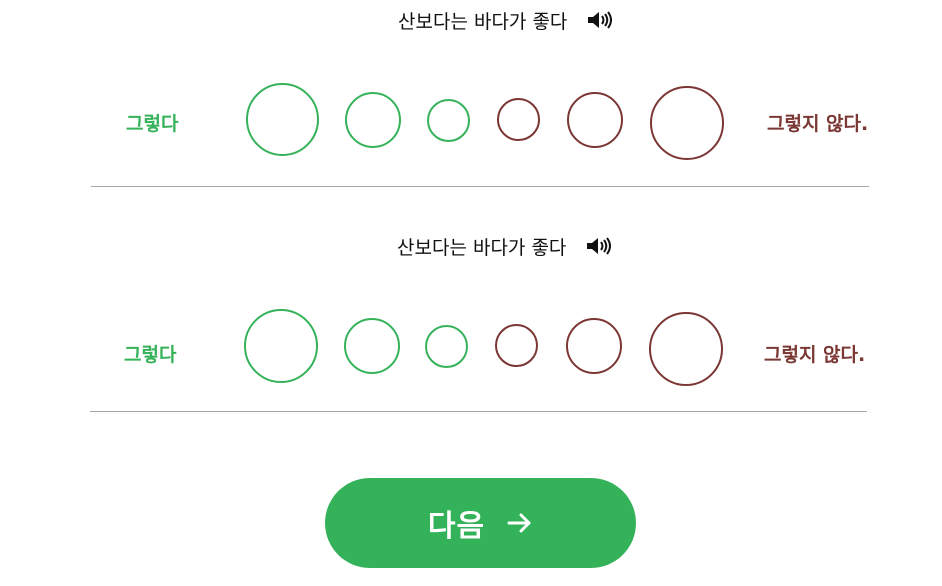 This screenshot has width=942, height=586. Describe the element at coordinates (456, 526) in the screenshot. I see `next-button-label: 다음` at that location.